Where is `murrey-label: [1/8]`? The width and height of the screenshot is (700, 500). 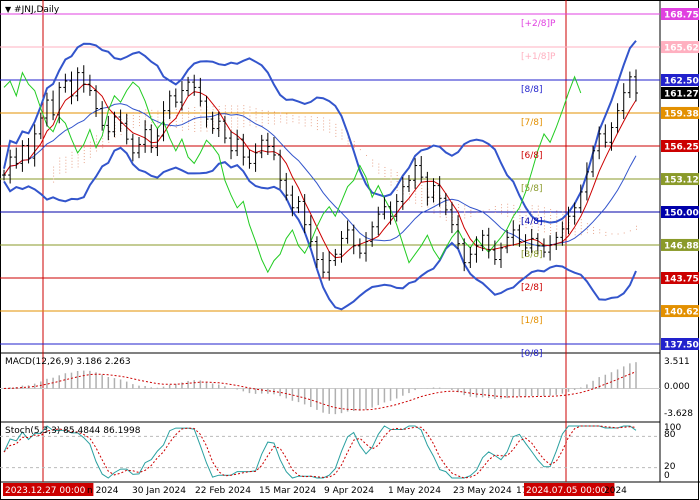
murrey-label: [1/8] is located at coordinates (532, 321).